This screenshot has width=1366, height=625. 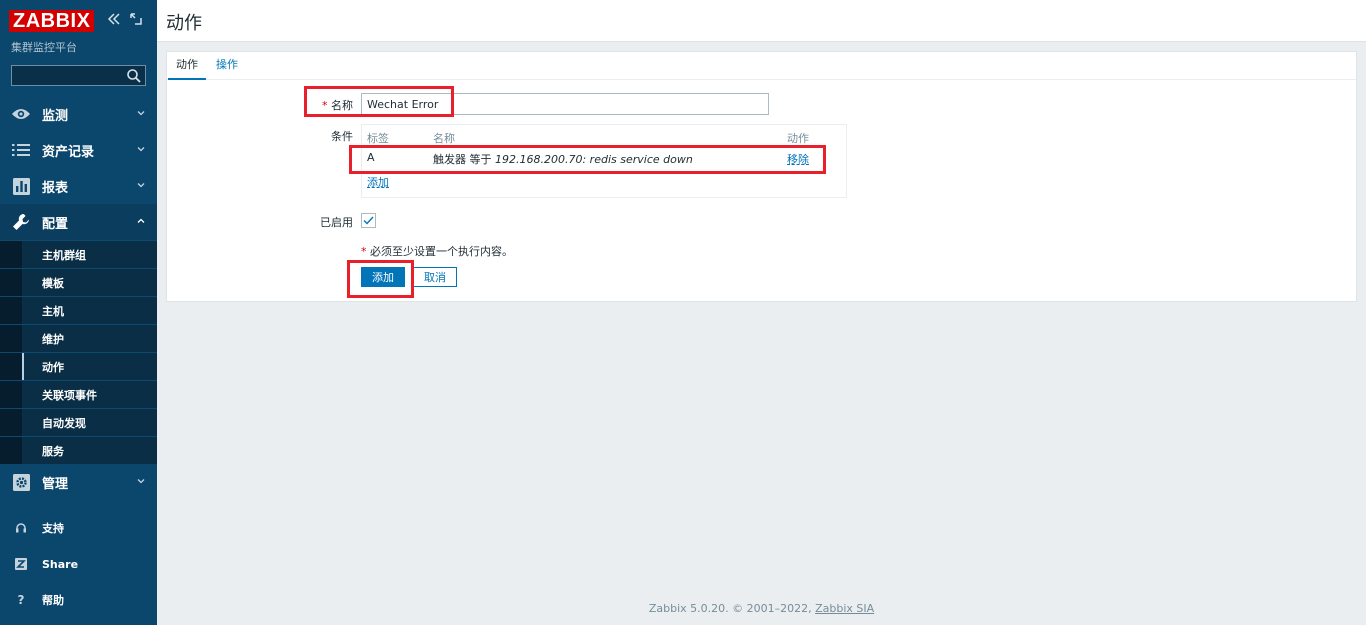 I want to click on add-button: 添加, so click(x=383, y=277).